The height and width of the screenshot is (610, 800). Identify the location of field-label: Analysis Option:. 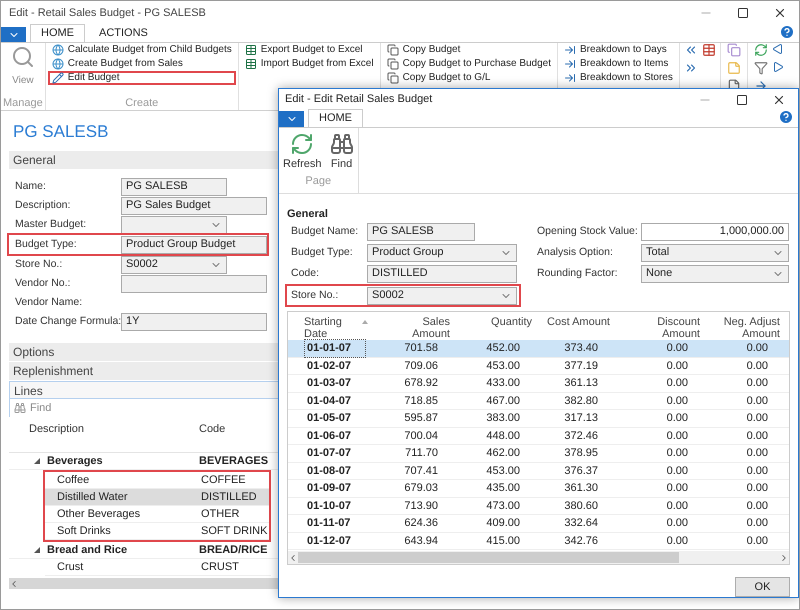
(575, 252).